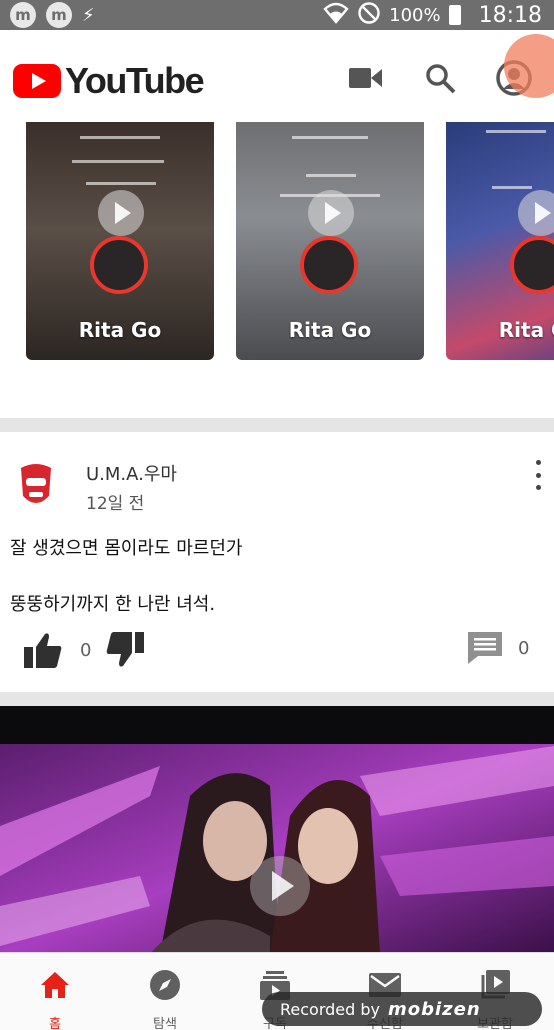 Image resolution: width=554 pixels, height=1030 pixels. What do you see at coordinates (88, 15) in the screenshot?
I see `flash-icon: ⚡` at bounding box center [88, 15].